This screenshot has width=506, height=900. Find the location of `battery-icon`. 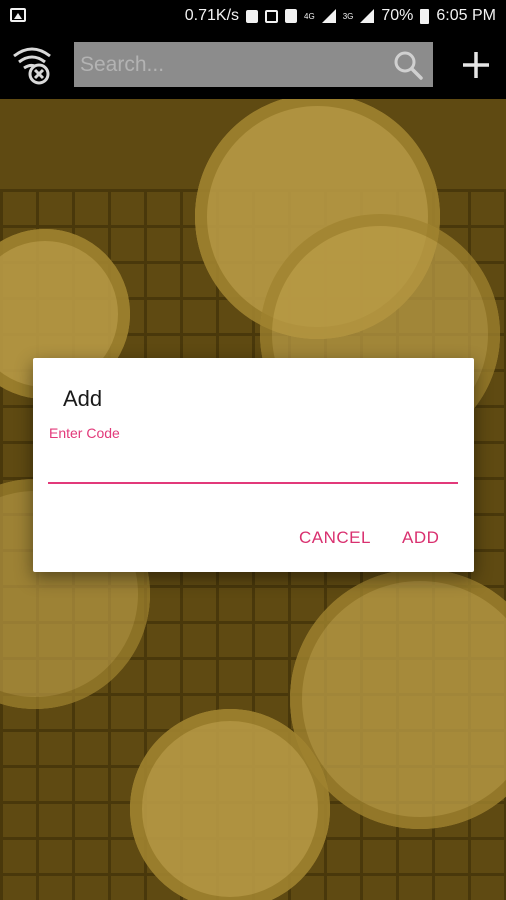

battery-icon is located at coordinates (425, 16).